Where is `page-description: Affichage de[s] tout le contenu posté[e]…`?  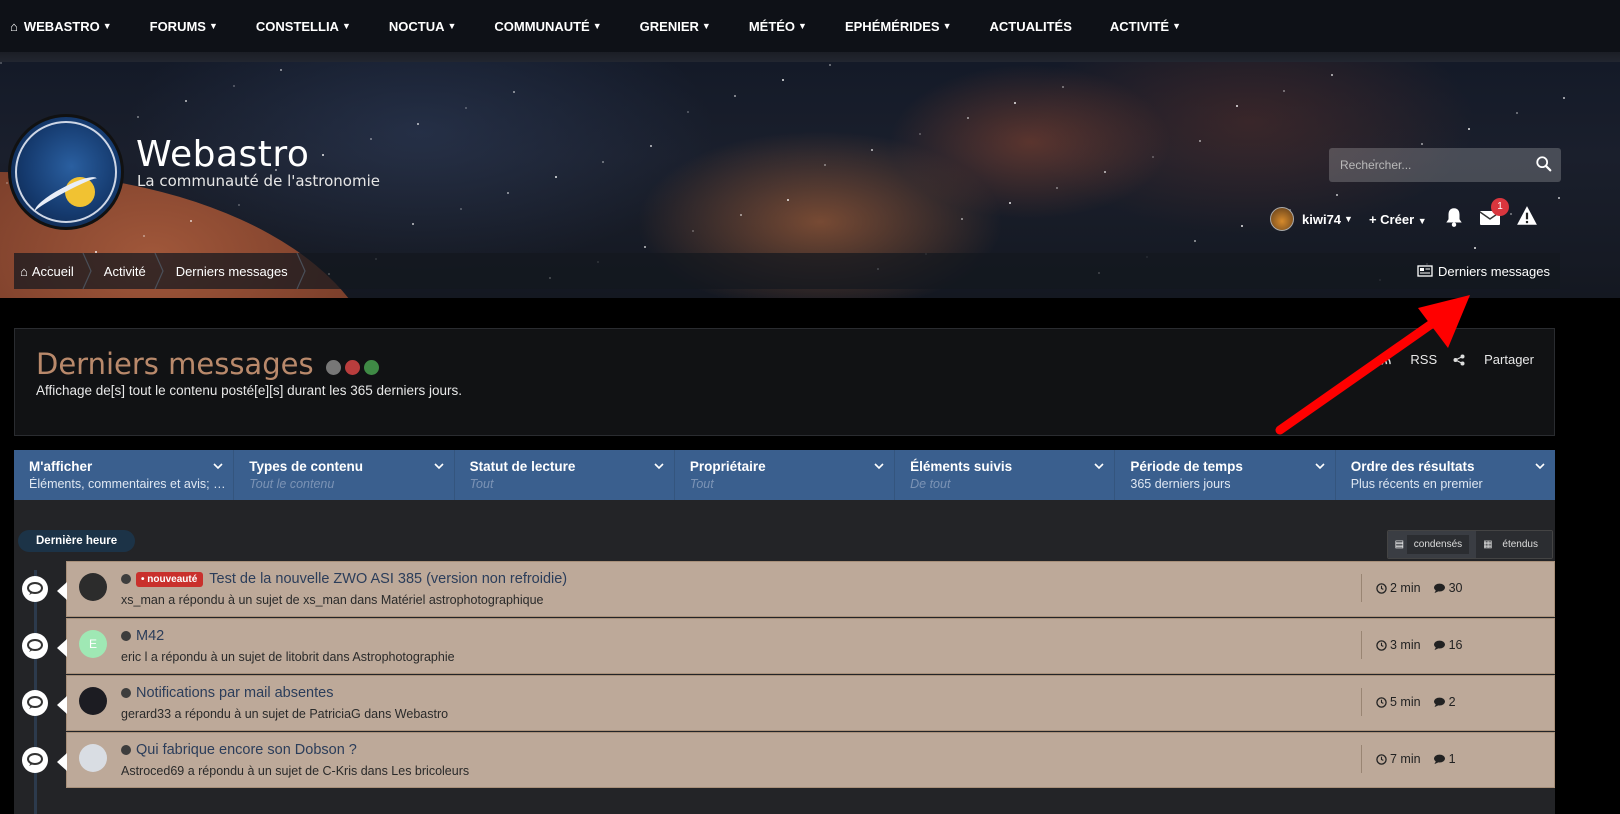
page-description: Affichage de[s] tout le contenu posté[e]… is located at coordinates (249, 390).